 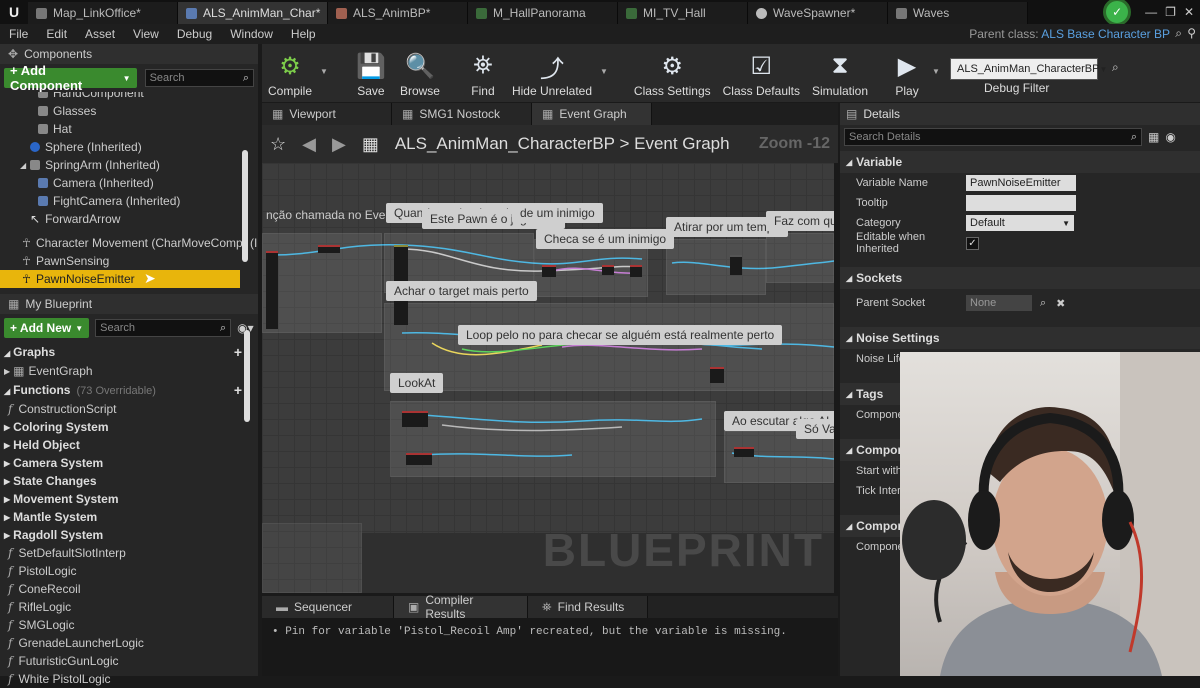 What do you see at coordinates (129, 261) in the screenshot?
I see `component-item-pawnsensing: ☥ PawnSensing` at bounding box center [129, 261].